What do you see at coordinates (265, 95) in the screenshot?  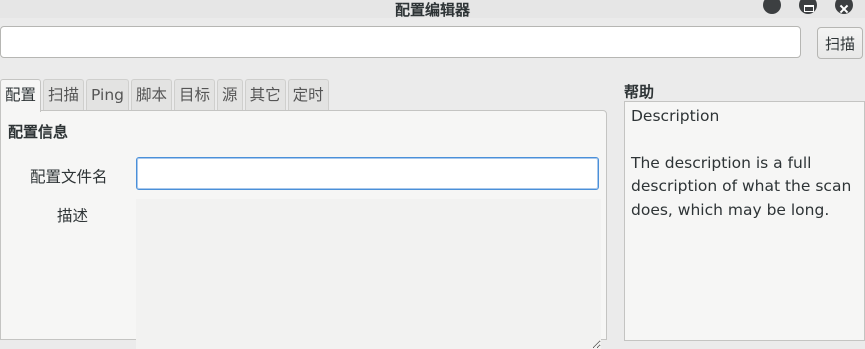 I see `tab-other: 其它` at bounding box center [265, 95].